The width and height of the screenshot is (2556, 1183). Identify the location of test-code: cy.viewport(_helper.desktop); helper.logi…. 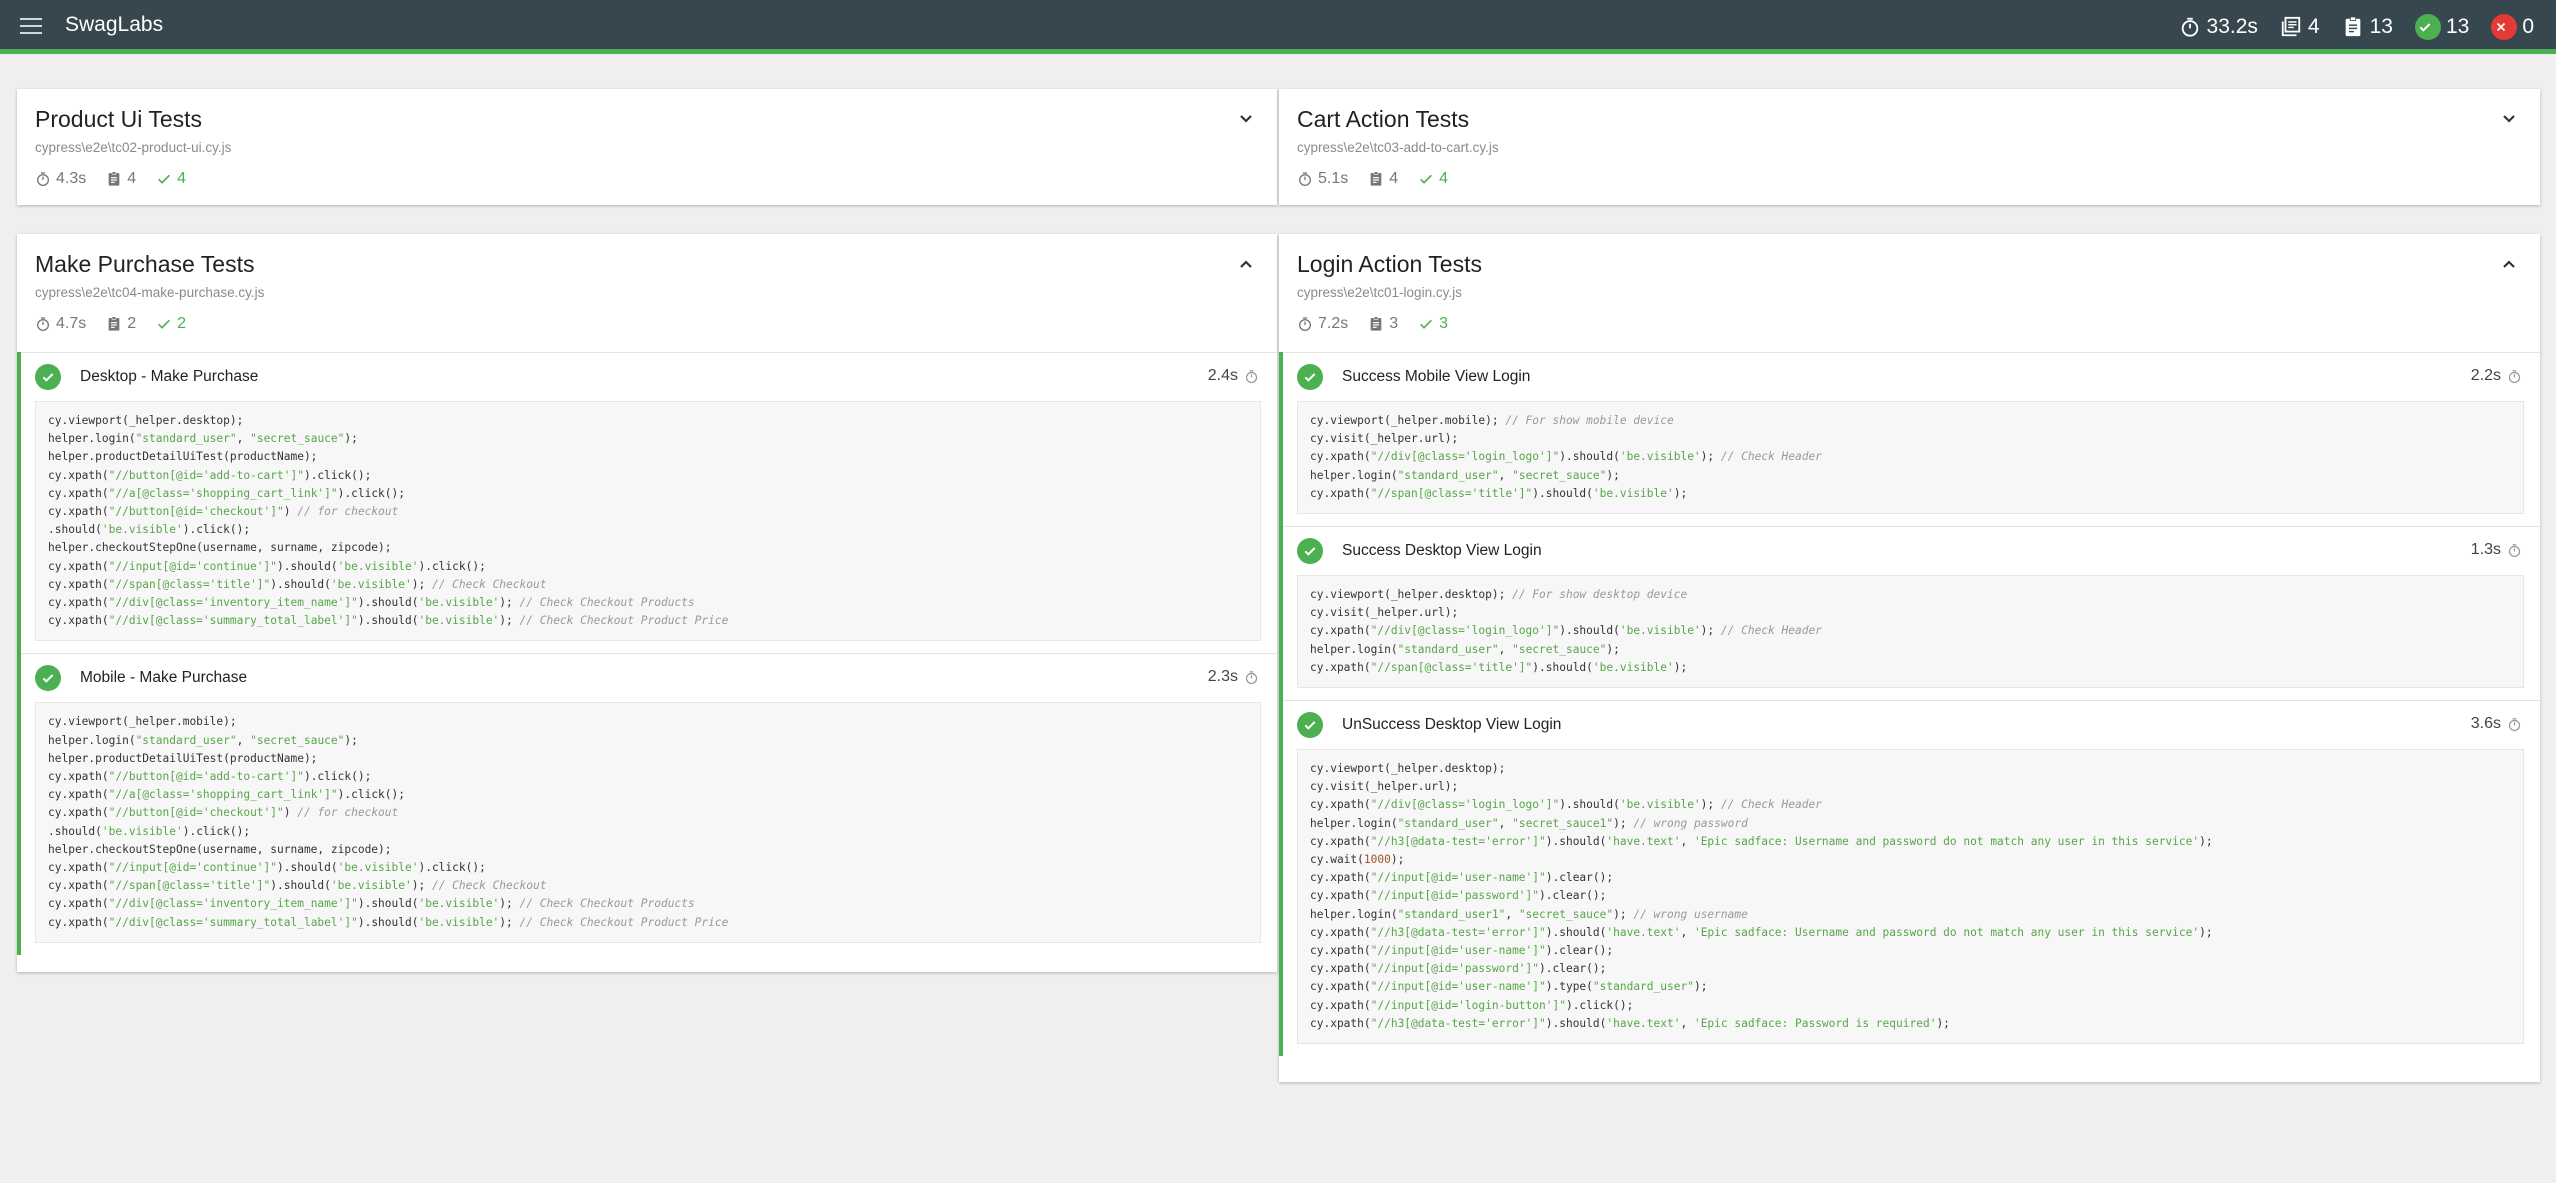
(648, 521).